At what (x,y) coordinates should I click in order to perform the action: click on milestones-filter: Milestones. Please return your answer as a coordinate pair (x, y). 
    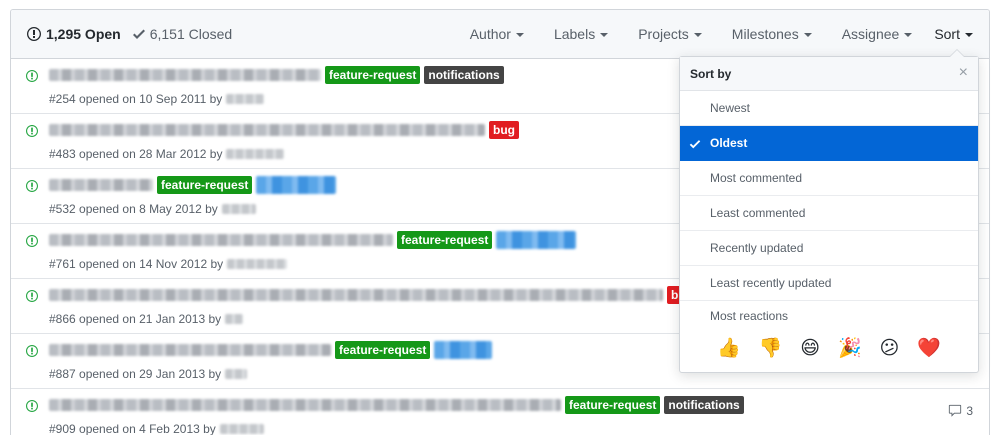
    Looking at the image, I should click on (772, 34).